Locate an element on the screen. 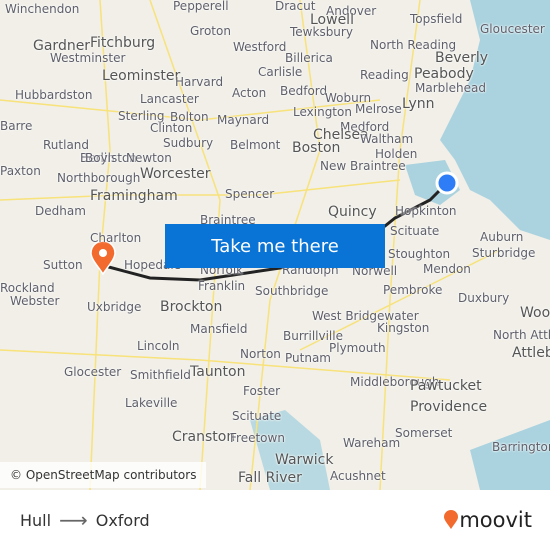  place-label: Tewksbury is located at coordinates (321, 32).